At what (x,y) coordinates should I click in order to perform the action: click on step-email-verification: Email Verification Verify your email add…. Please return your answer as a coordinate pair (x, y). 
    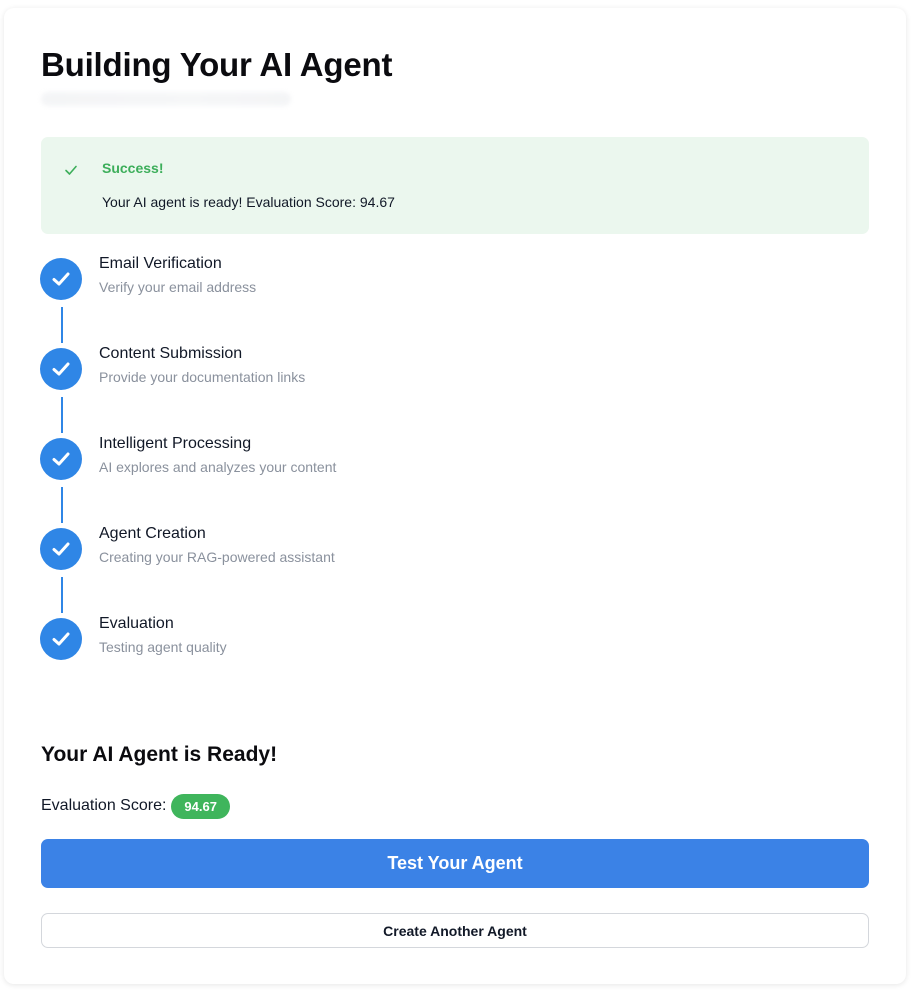
    Looking at the image, I should click on (340, 278).